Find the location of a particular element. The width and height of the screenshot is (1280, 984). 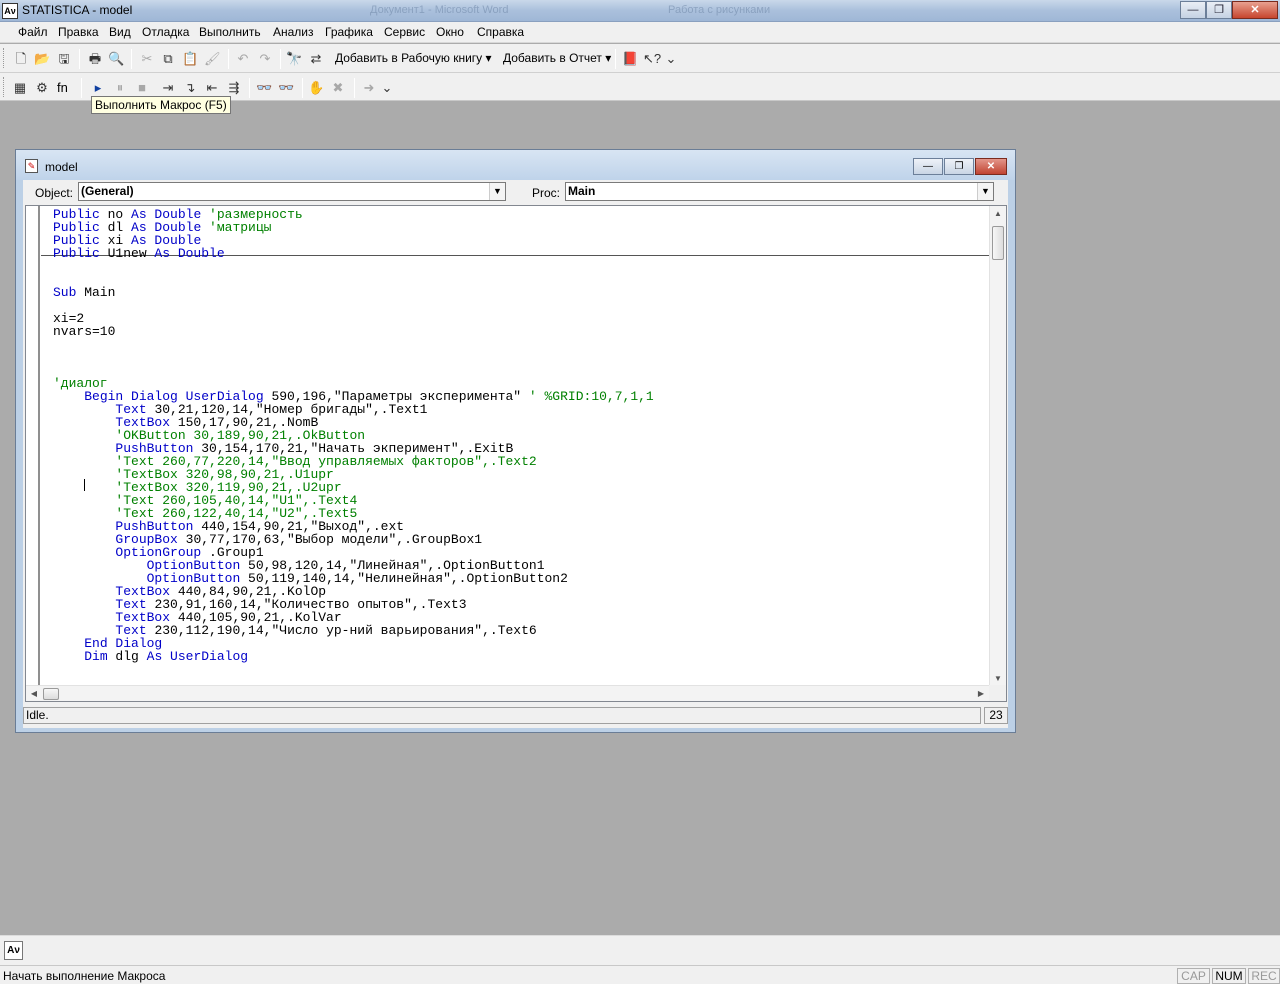

pause-icon: ⏸ is located at coordinates (120, 88).